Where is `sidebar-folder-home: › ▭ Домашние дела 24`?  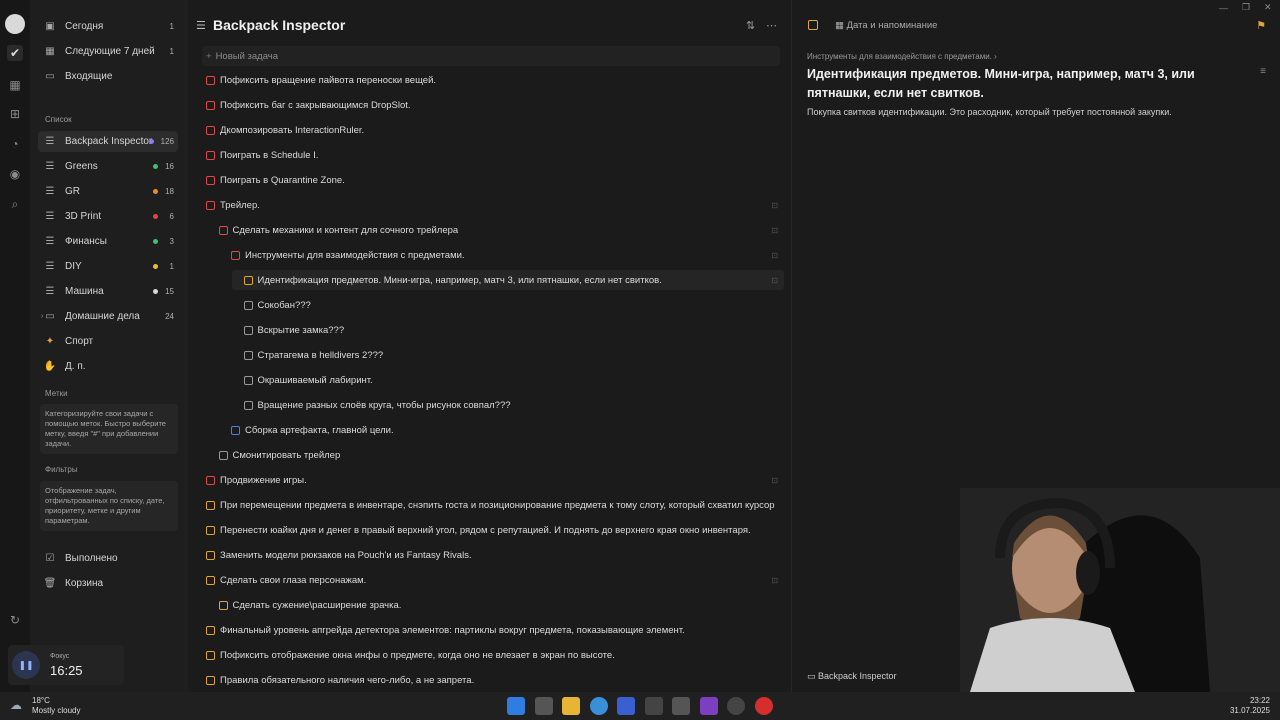 sidebar-folder-home: › ▭ Домашние дела 24 is located at coordinates (108, 316).